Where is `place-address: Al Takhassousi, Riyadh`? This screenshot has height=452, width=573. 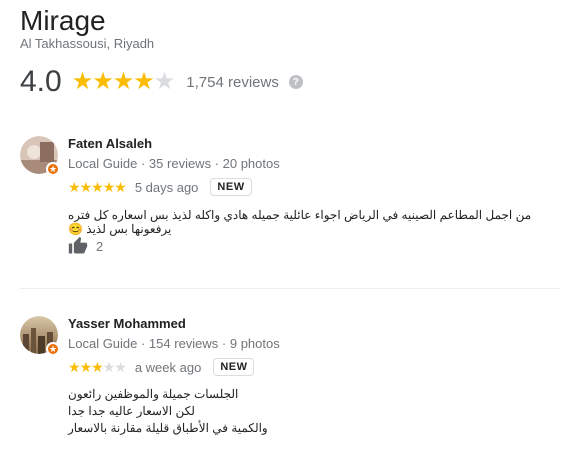
place-address: Al Takhassousi, Riyadh is located at coordinates (87, 43).